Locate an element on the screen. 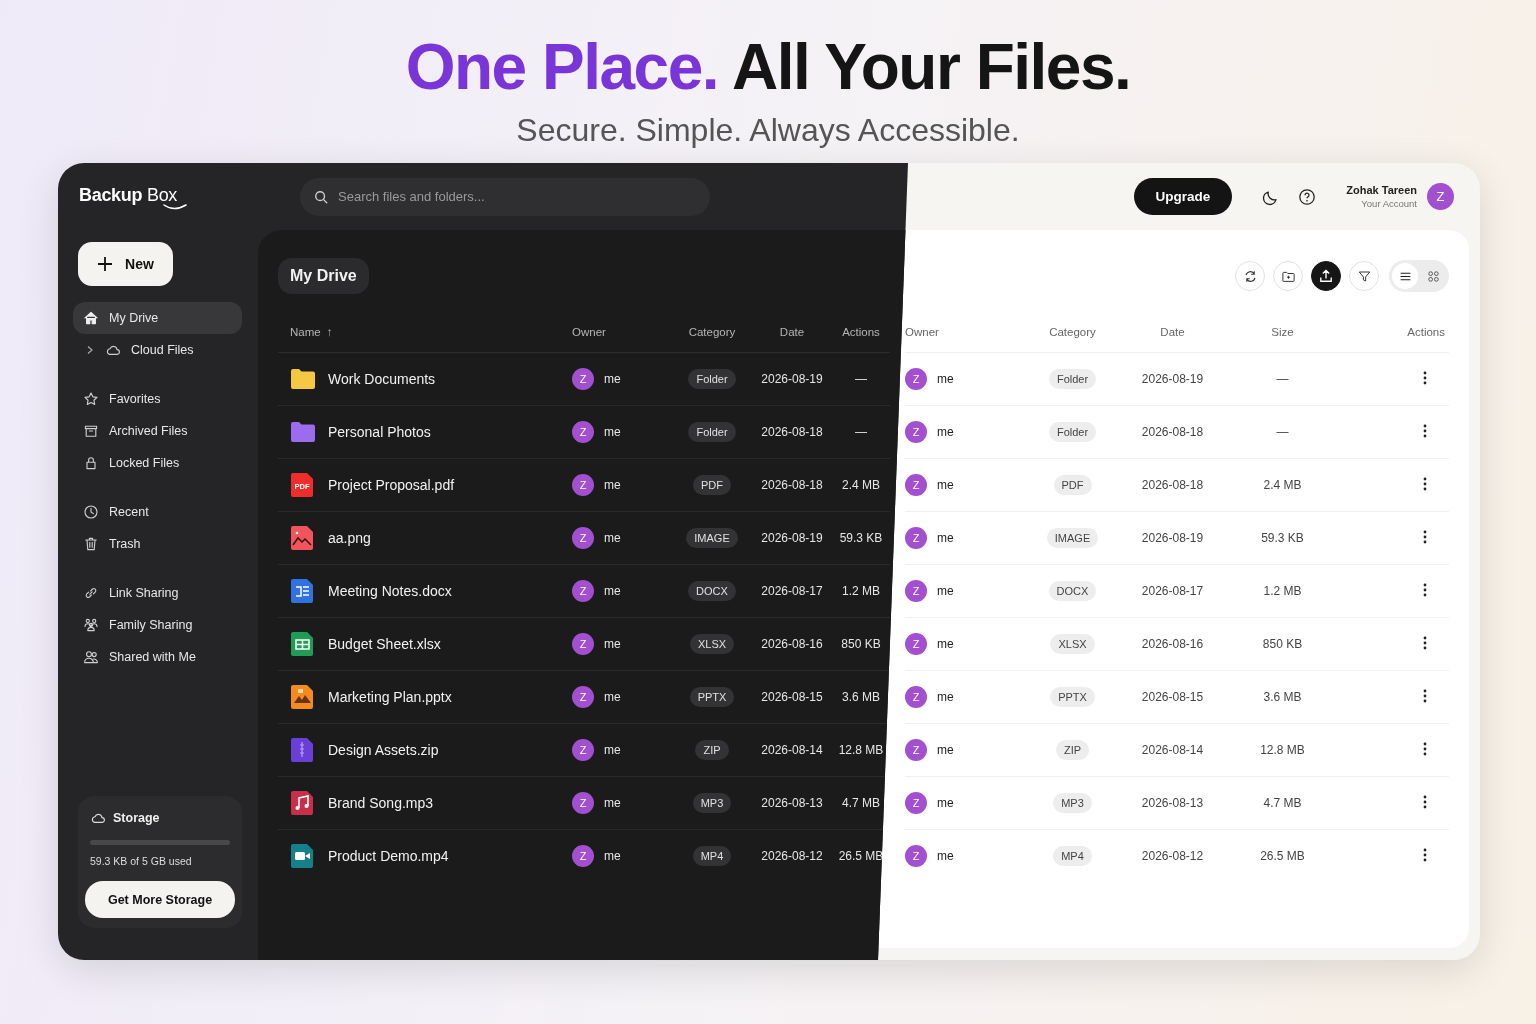 Image resolution: width=1536 pixels, height=1024 pixels. lock-icon is located at coordinates (91, 463).